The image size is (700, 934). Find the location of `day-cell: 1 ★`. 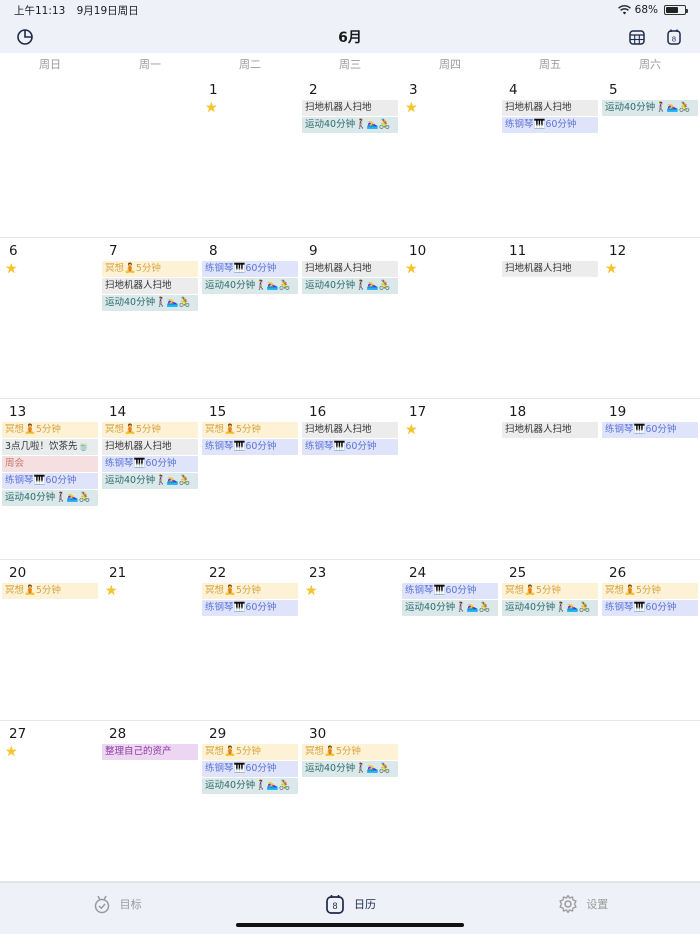

day-cell: 1 ★ is located at coordinates (250, 157).